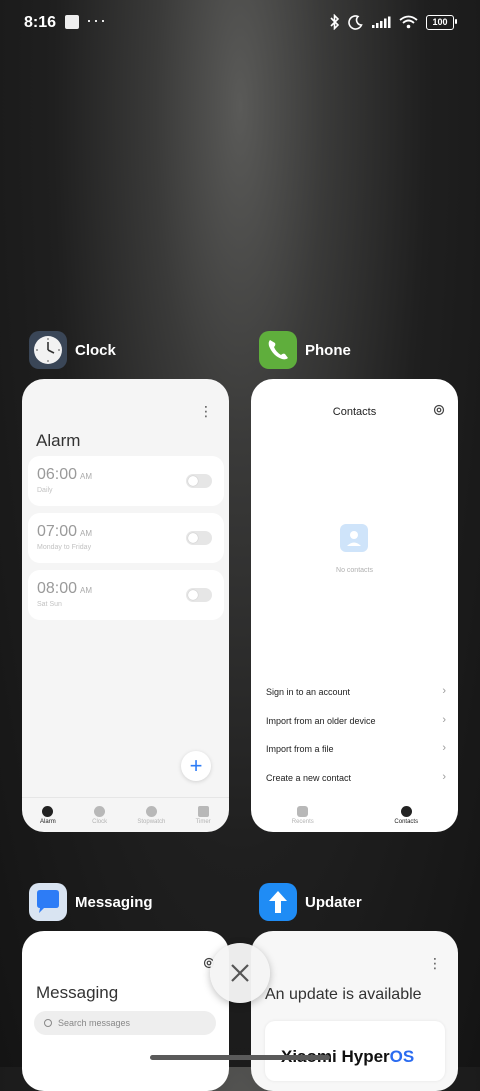 This screenshot has width=480, height=1091. I want to click on updater-app-card: ⋮ An update is available Xiaomi HyperOS, so click(354, 1011).